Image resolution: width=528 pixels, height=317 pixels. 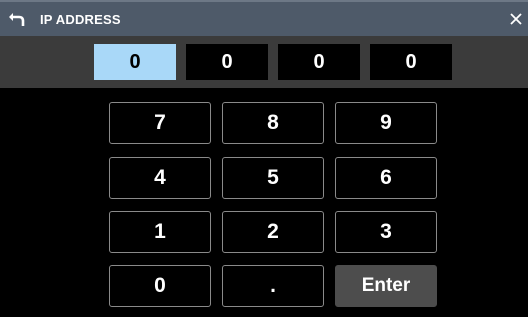 I want to click on key-4: 4, so click(x=160, y=178).